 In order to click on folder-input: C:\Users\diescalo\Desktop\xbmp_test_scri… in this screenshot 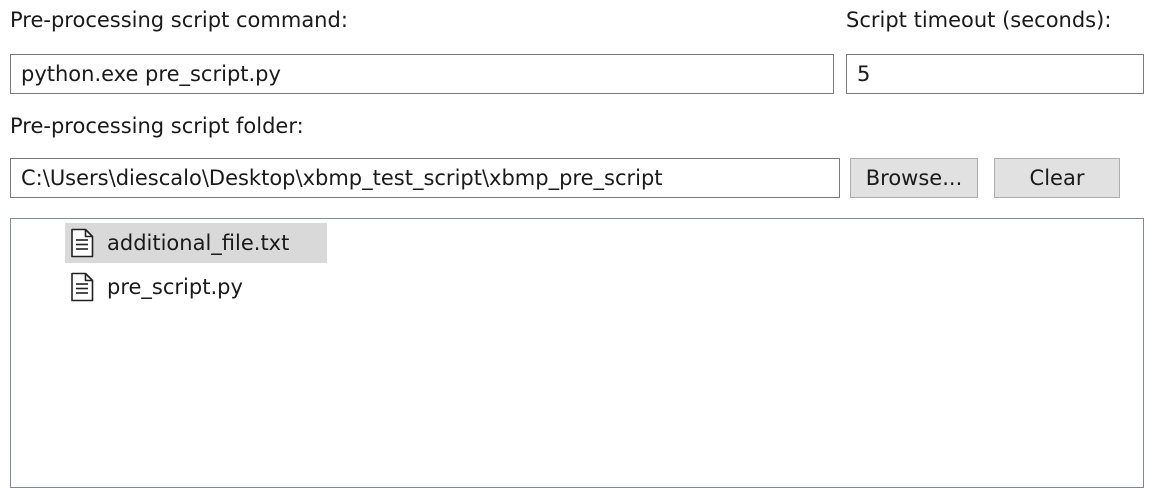, I will do `click(425, 178)`.